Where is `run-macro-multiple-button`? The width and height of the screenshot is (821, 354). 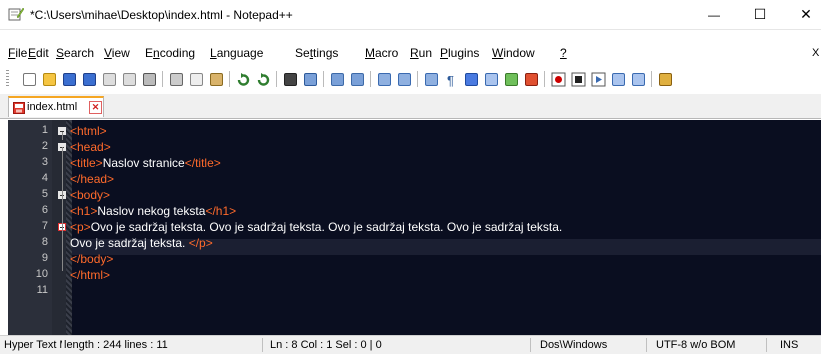 run-macro-multiple-button is located at coordinates (618, 79).